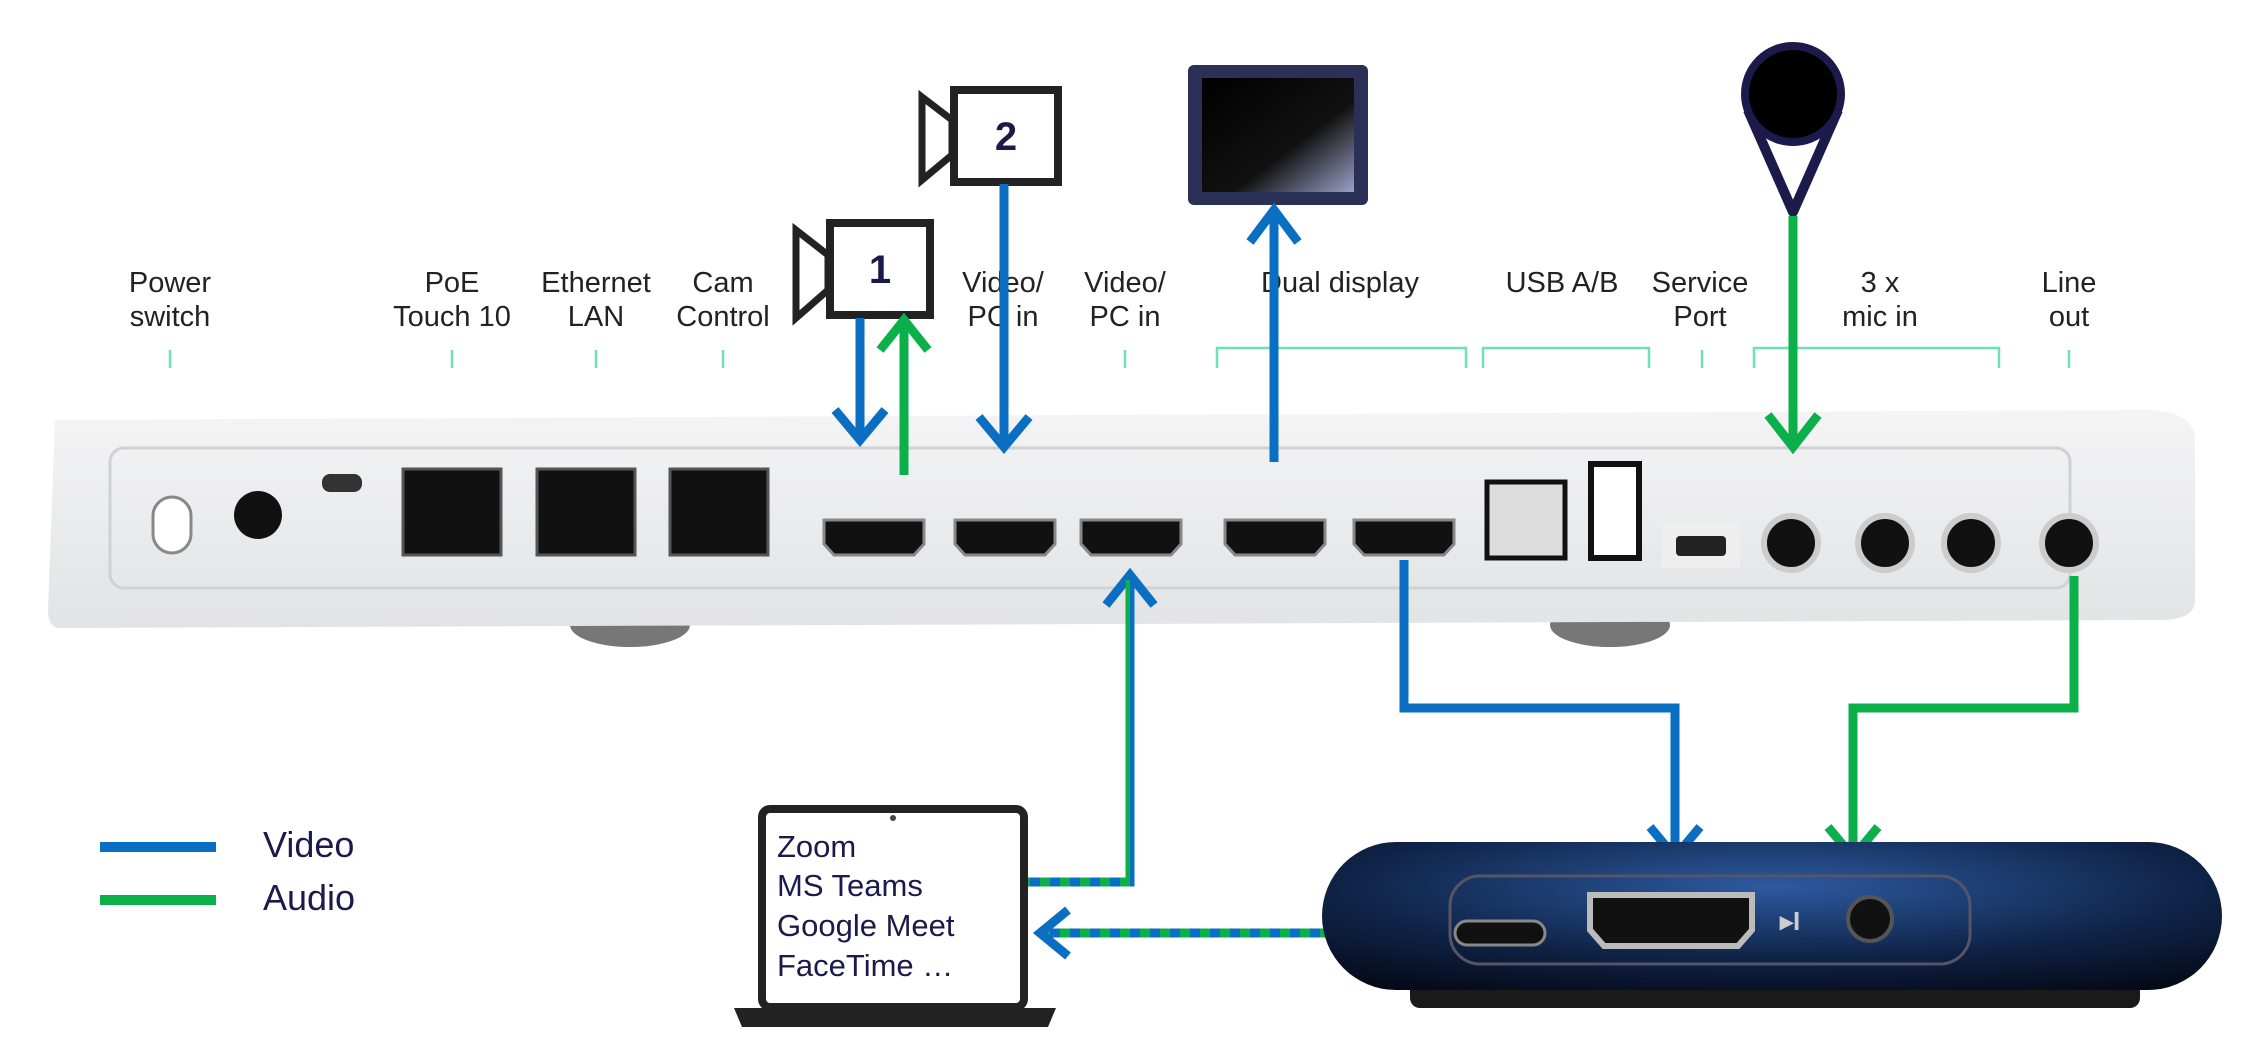  What do you see at coordinates (723, 317) in the screenshot?
I see `label-cam-control-2: Control` at bounding box center [723, 317].